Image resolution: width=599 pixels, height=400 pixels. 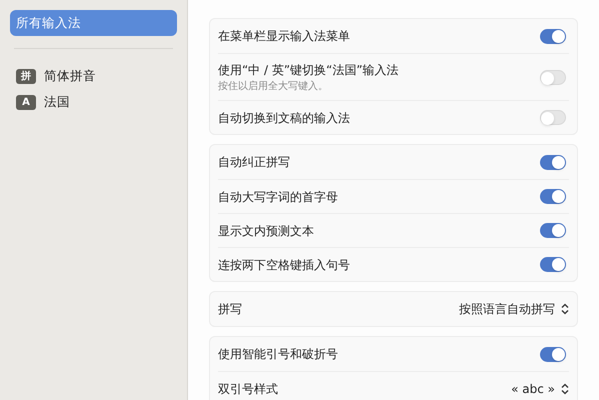 I want to click on setting-label: 在菜单栏显示输入法菜单, so click(x=284, y=36).